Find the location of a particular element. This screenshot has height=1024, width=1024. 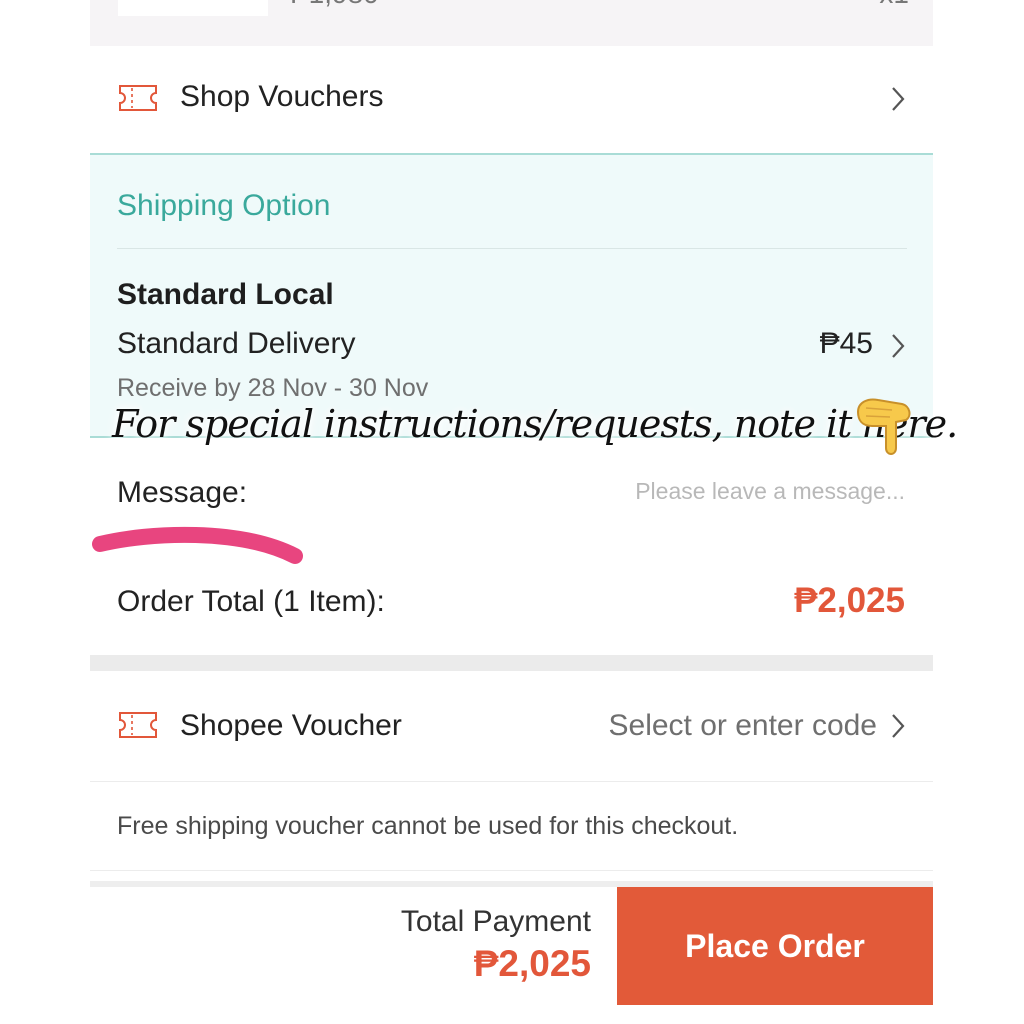

checkout-footer: Total Payment ₱2,025 Place Order is located at coordinates (511, 946).